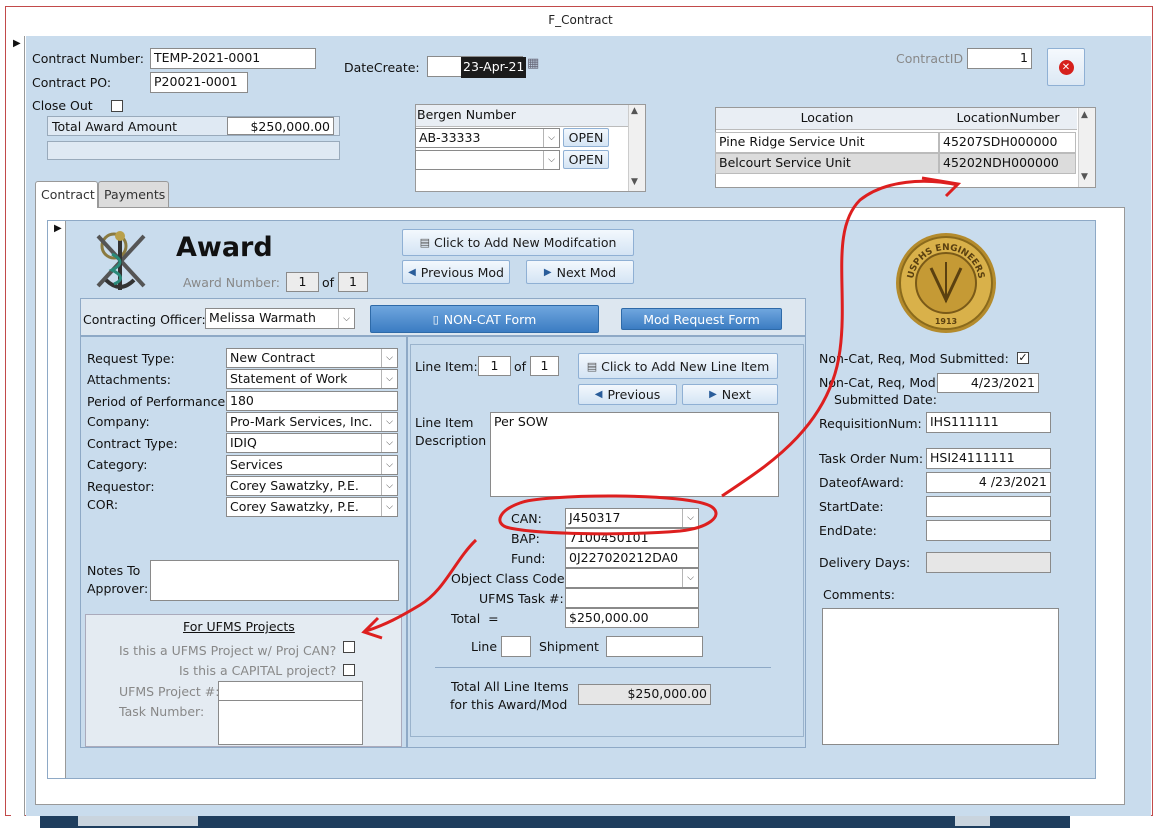 The height and width of the screenshot is (828, 1161). Describe the element at coordinates (382, 67) in the screenshot. I see `date-create-label: DateCreate:` at that location.